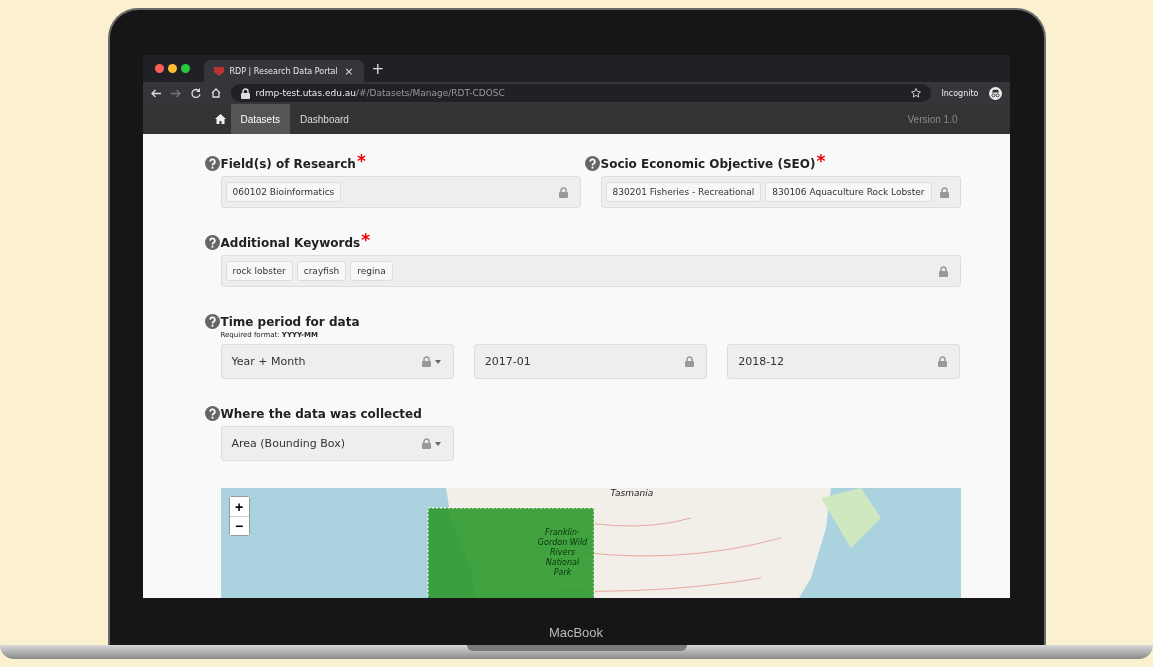 The width and height of the screenshot is (1153, 667). I want to click on version-label: Version 1.0, so click(932, 119).